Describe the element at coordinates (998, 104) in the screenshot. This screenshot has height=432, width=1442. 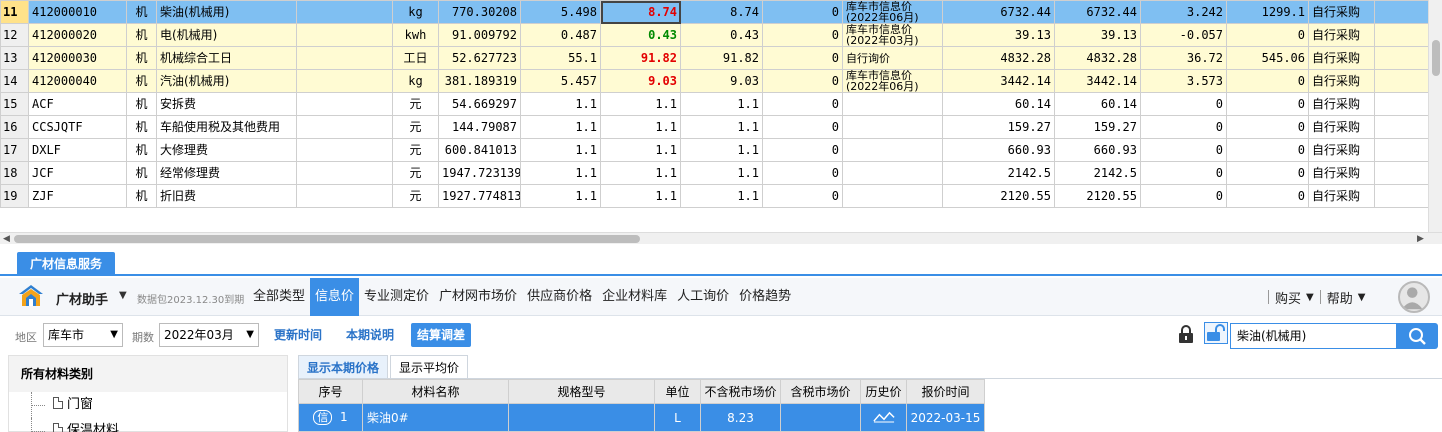
I see `amount-cell: 60.14` at that location.